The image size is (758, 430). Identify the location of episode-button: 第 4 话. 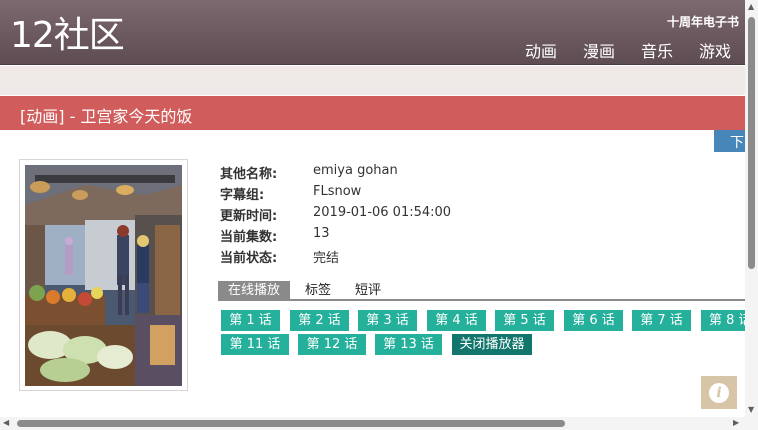
(456, 320).